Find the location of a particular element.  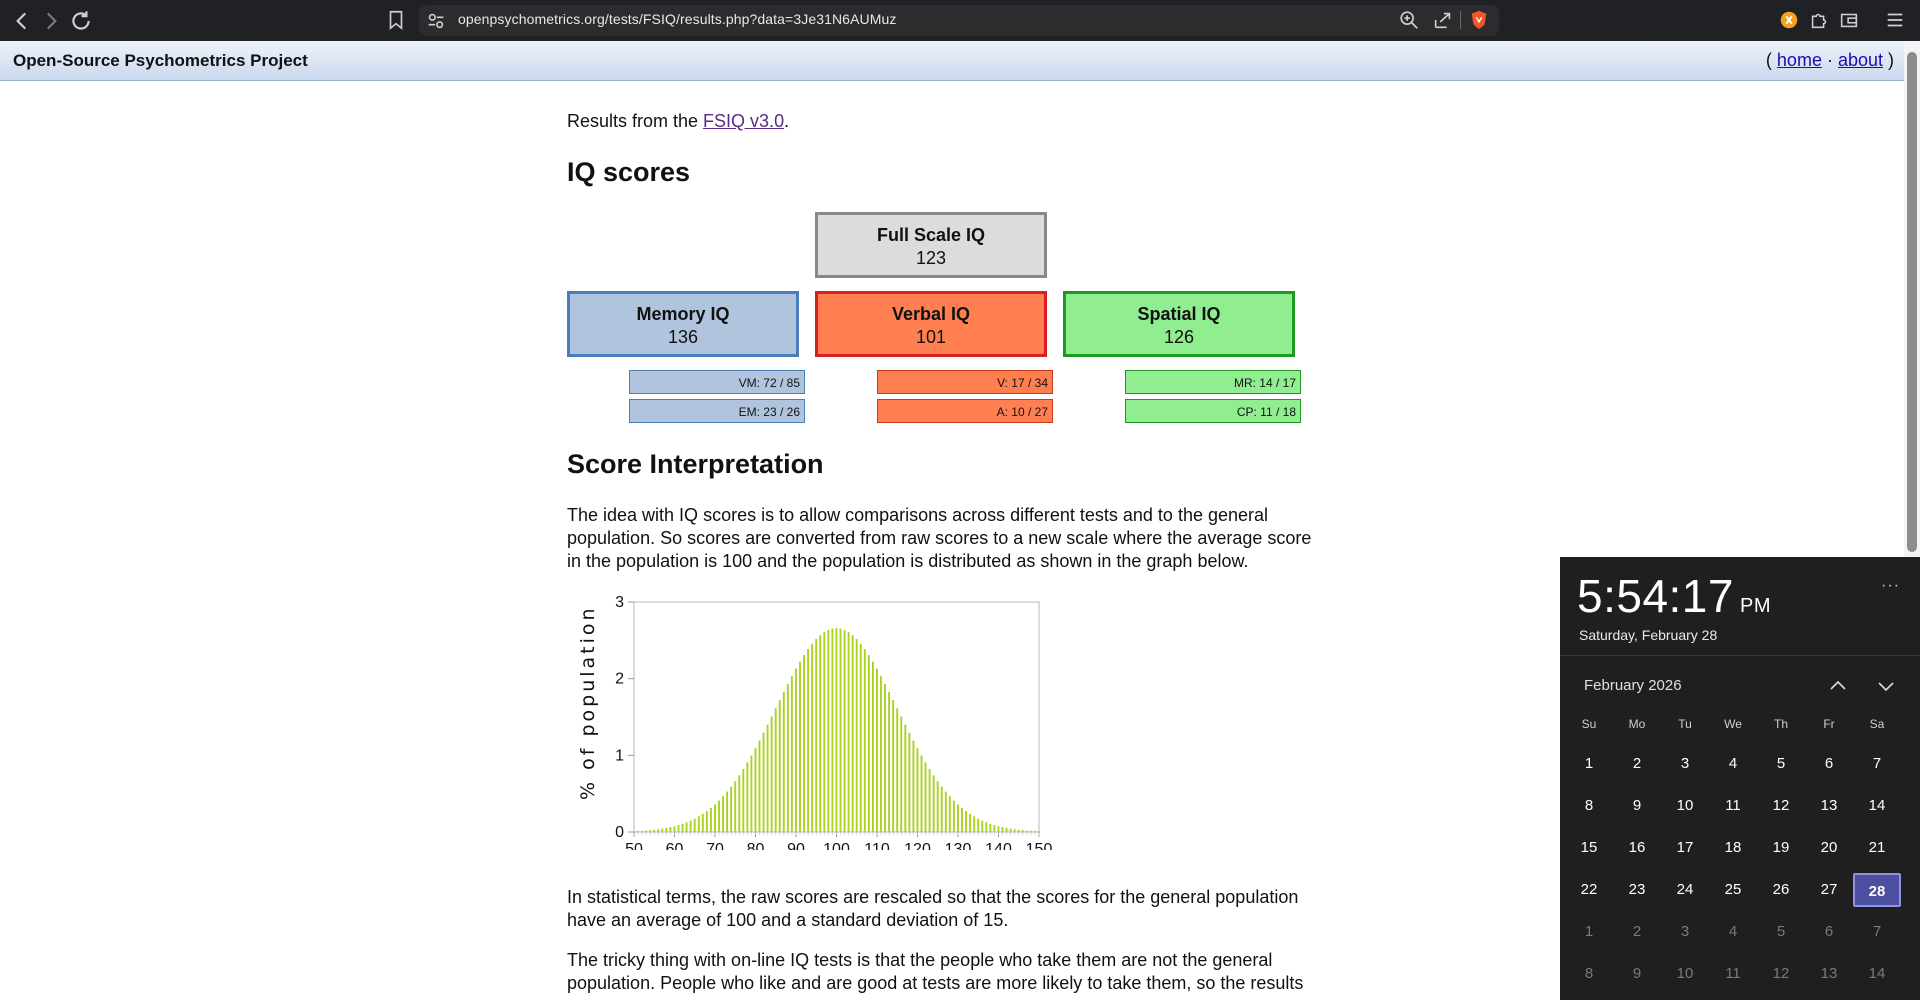

about-link: about is located at coordinates (1860, 60).